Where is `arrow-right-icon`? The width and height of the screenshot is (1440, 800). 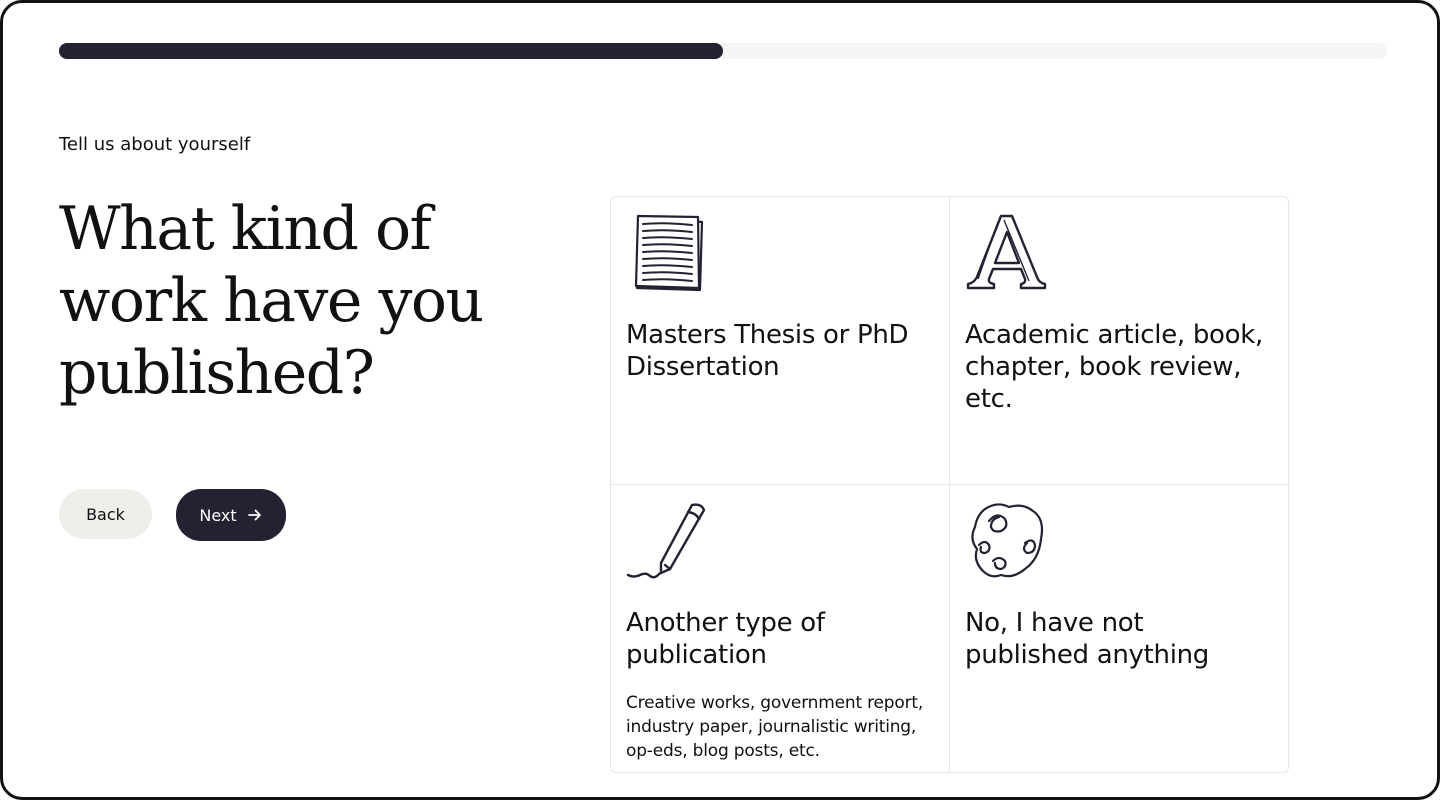
arrow-right-icon is located at coordinates (254, 515).